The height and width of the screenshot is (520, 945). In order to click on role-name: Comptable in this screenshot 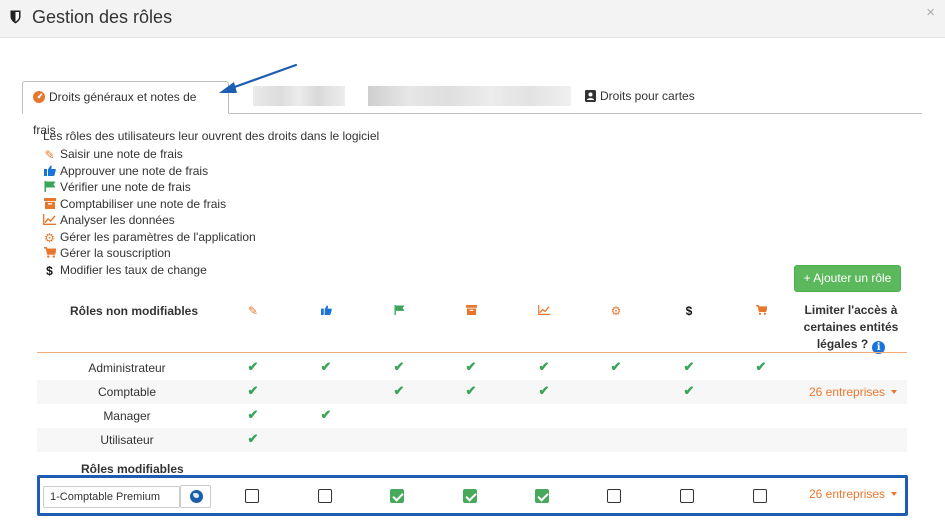, I will do `click(127, 392)`.